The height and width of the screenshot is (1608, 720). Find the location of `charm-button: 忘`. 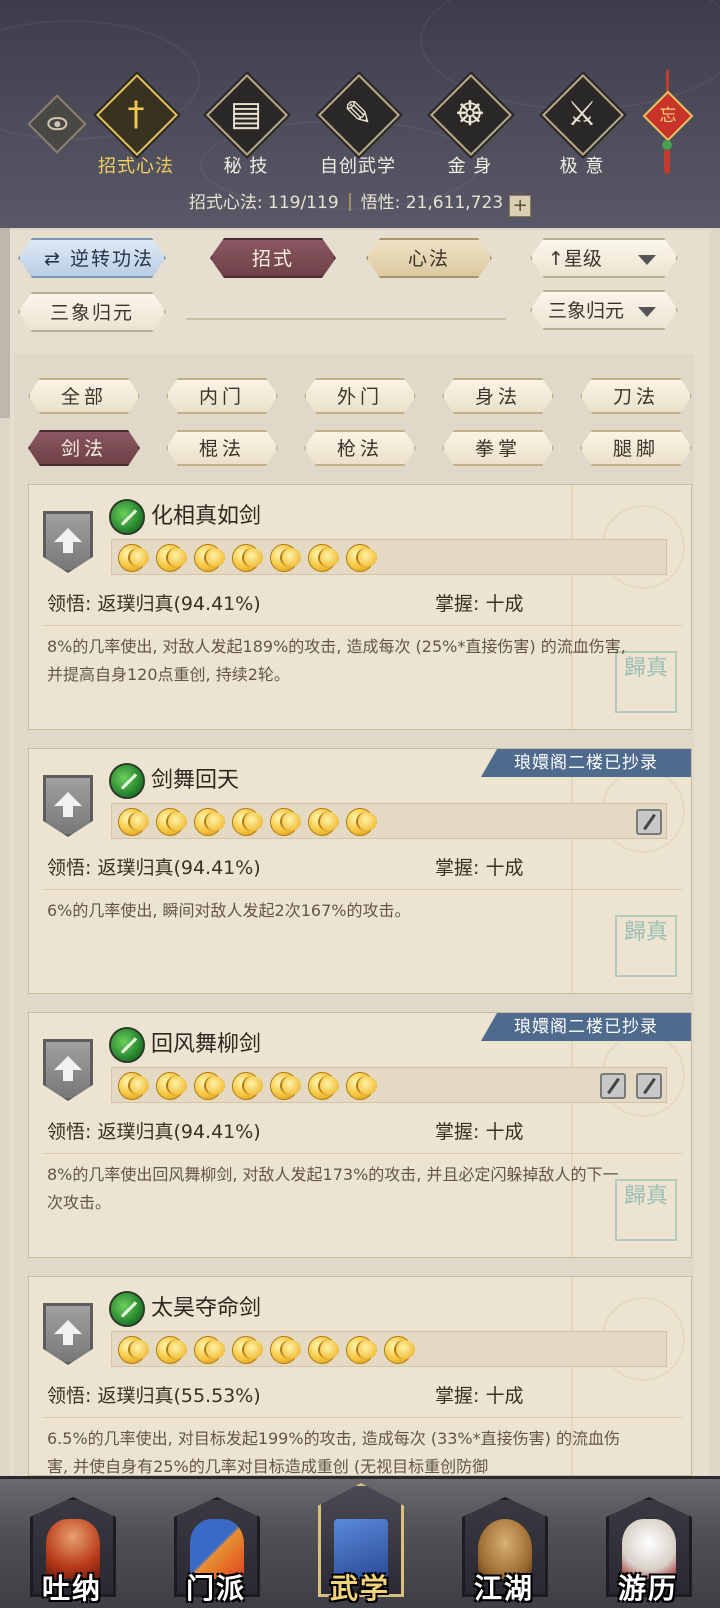

charm-button: 忘 is located at coordinates (668, 125).